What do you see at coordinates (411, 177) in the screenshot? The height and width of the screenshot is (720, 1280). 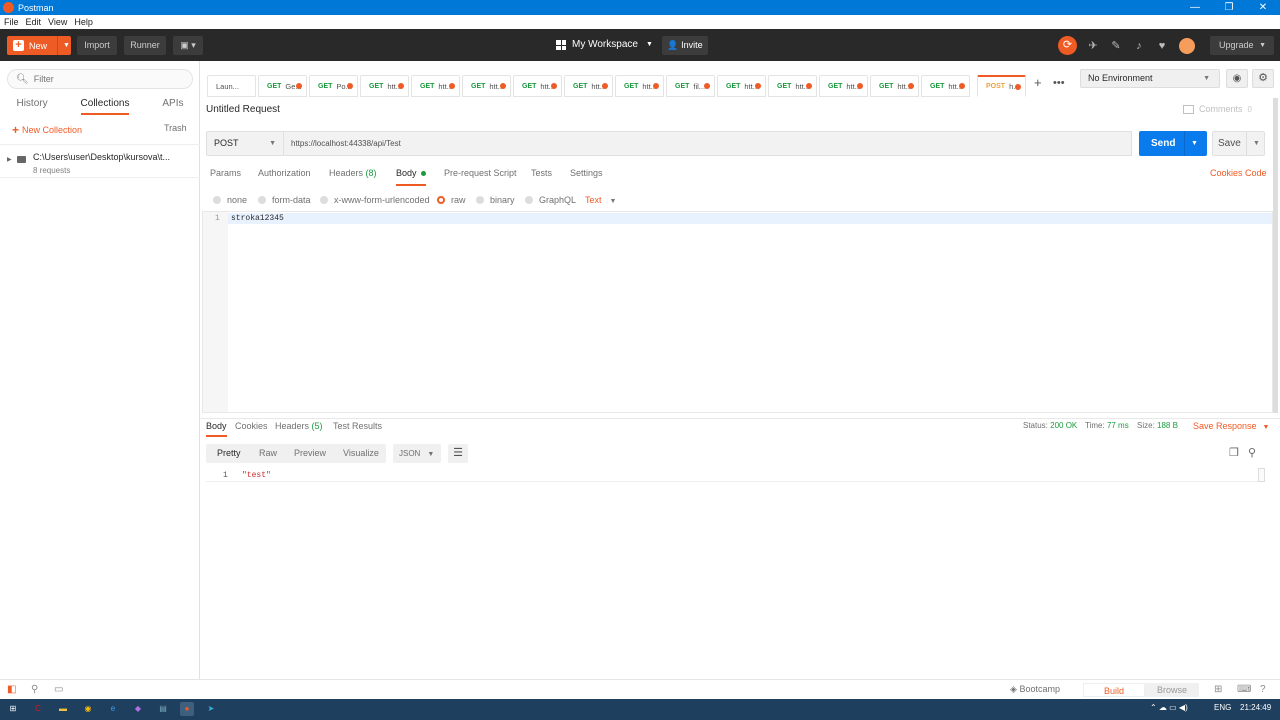 I see `tab-body: Body` at bounding box center [411, 177].